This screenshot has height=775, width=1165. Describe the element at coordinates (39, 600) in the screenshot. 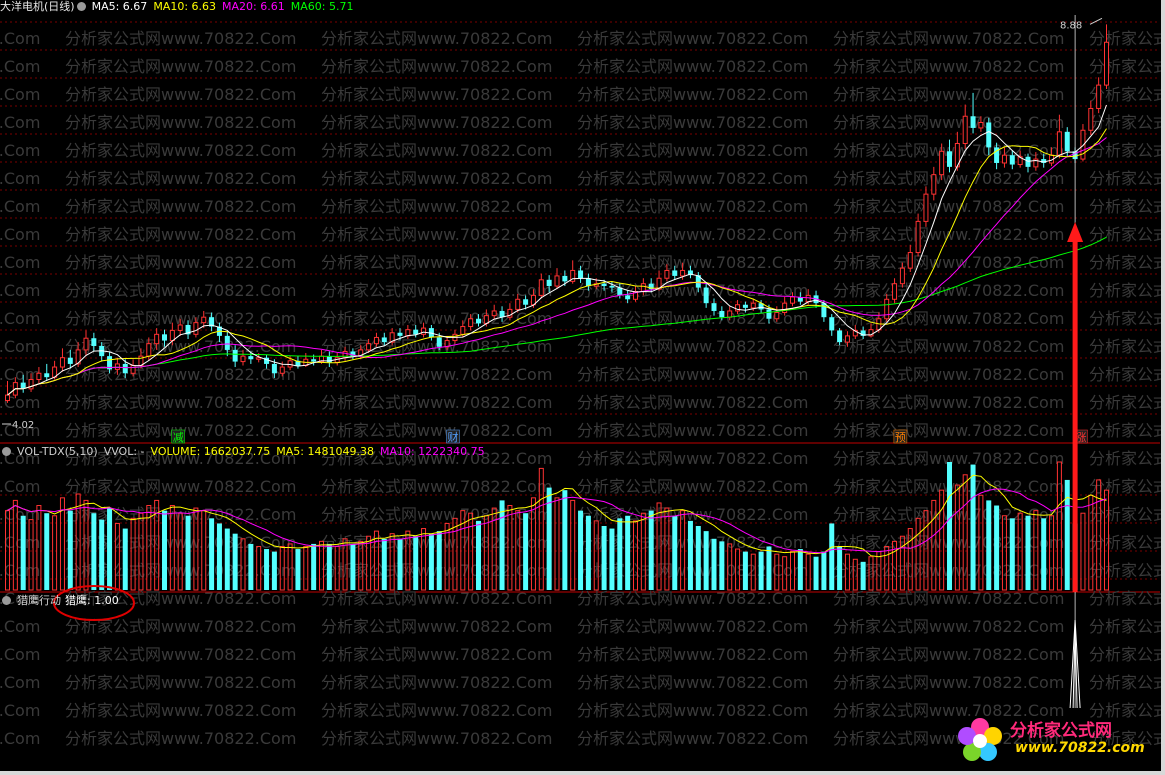

I see `indicator-name: 猎鹰行动` at that location.